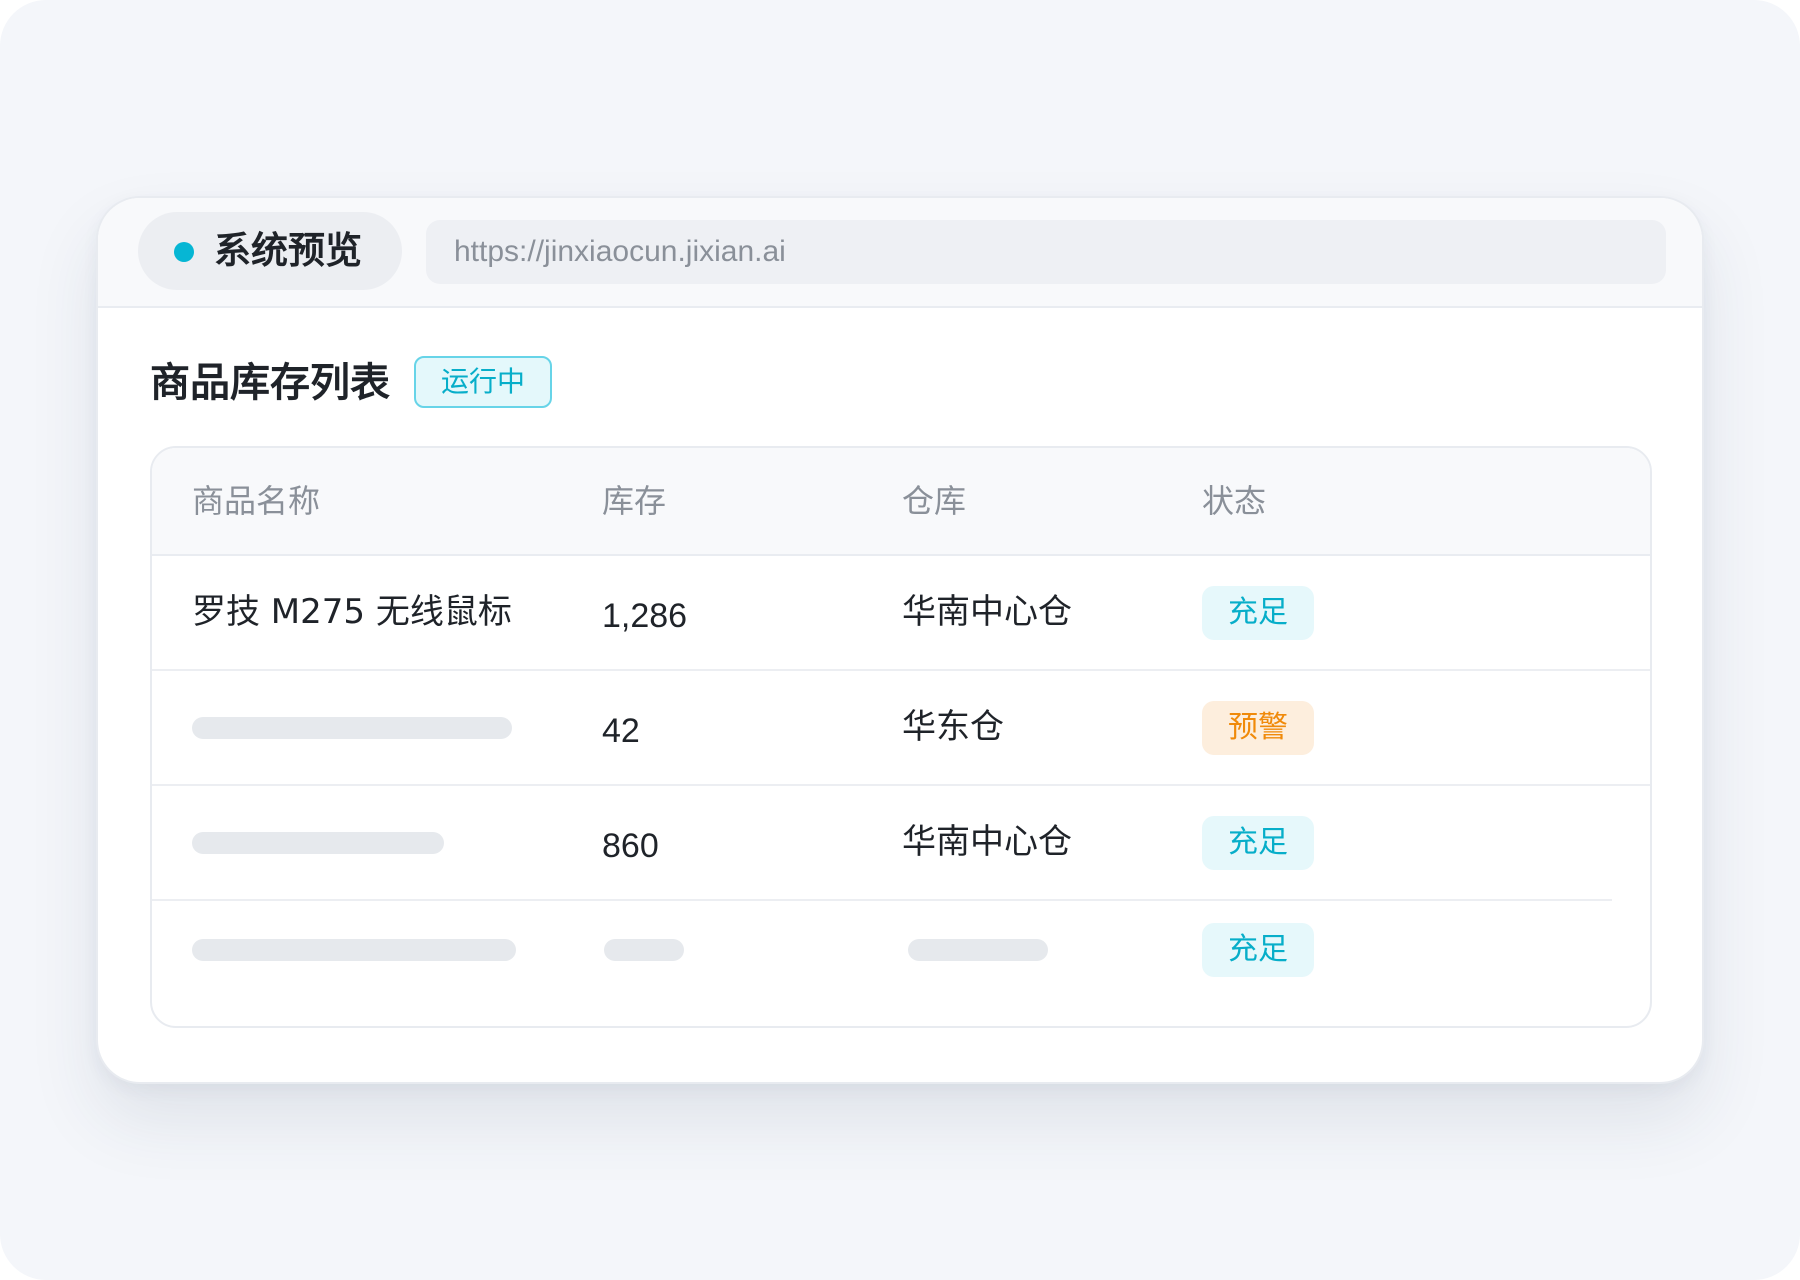 This screenshot has height=1280, width=1800. I want to click on address-bar: https://jinxiaocun.jixian.ai, so click(1046, 252).